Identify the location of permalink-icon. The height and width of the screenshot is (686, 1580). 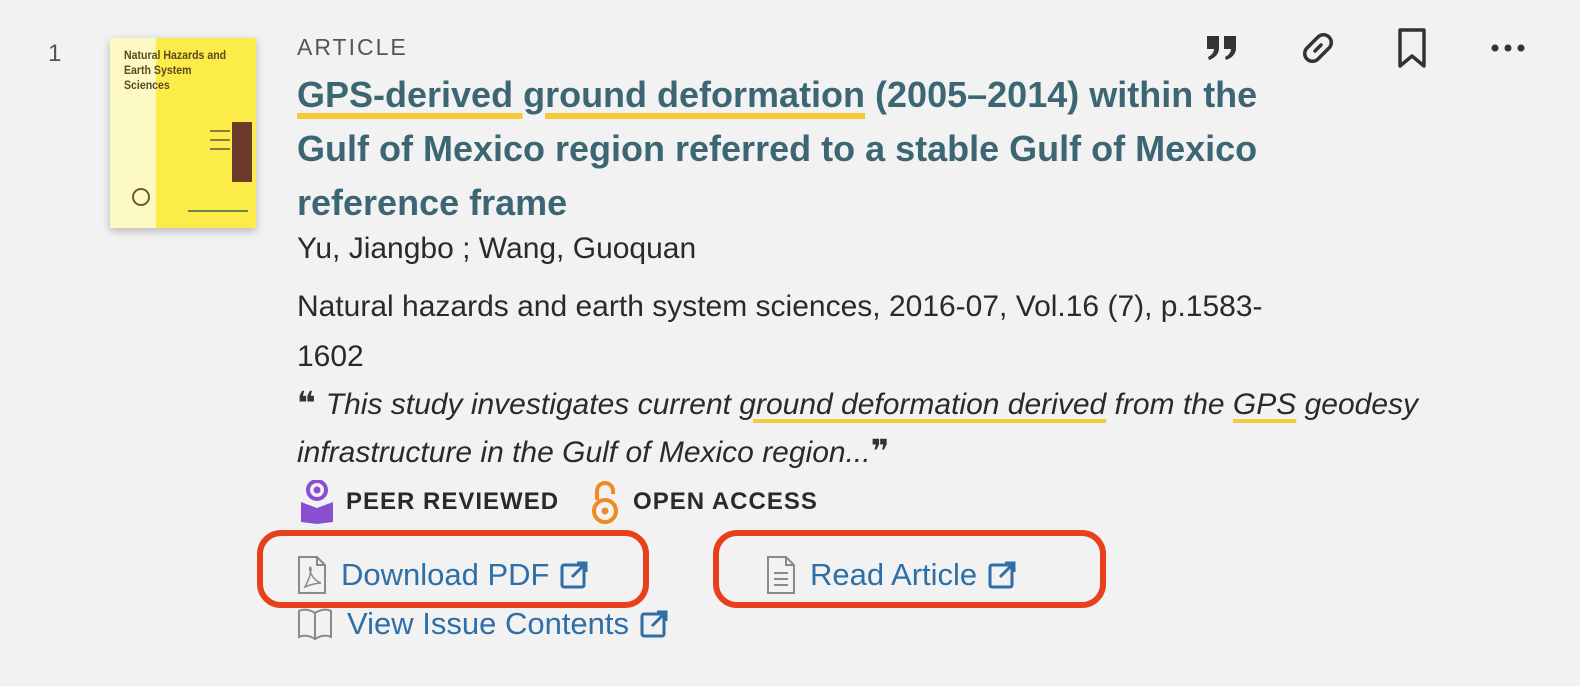
(1318, 48).